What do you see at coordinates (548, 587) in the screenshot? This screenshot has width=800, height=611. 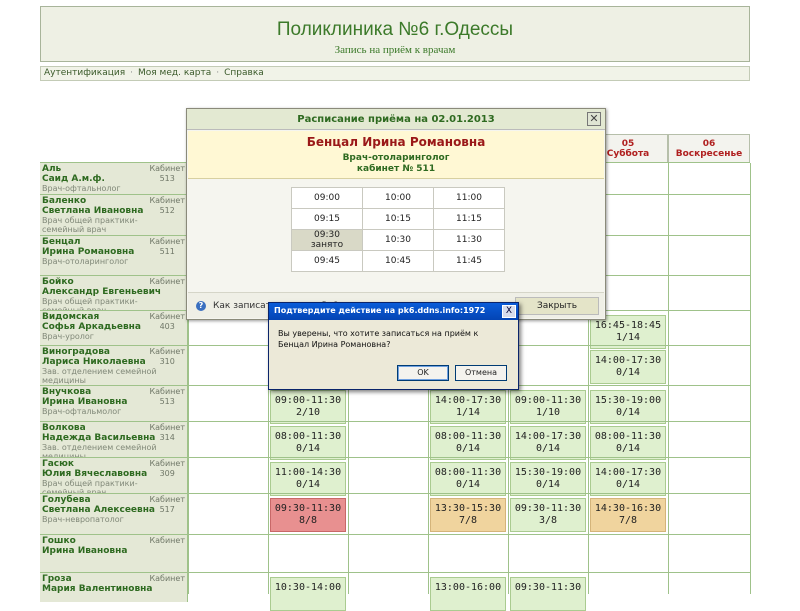 I see `slot-time: 09:30-11:30` at bounding box center [548, 587].